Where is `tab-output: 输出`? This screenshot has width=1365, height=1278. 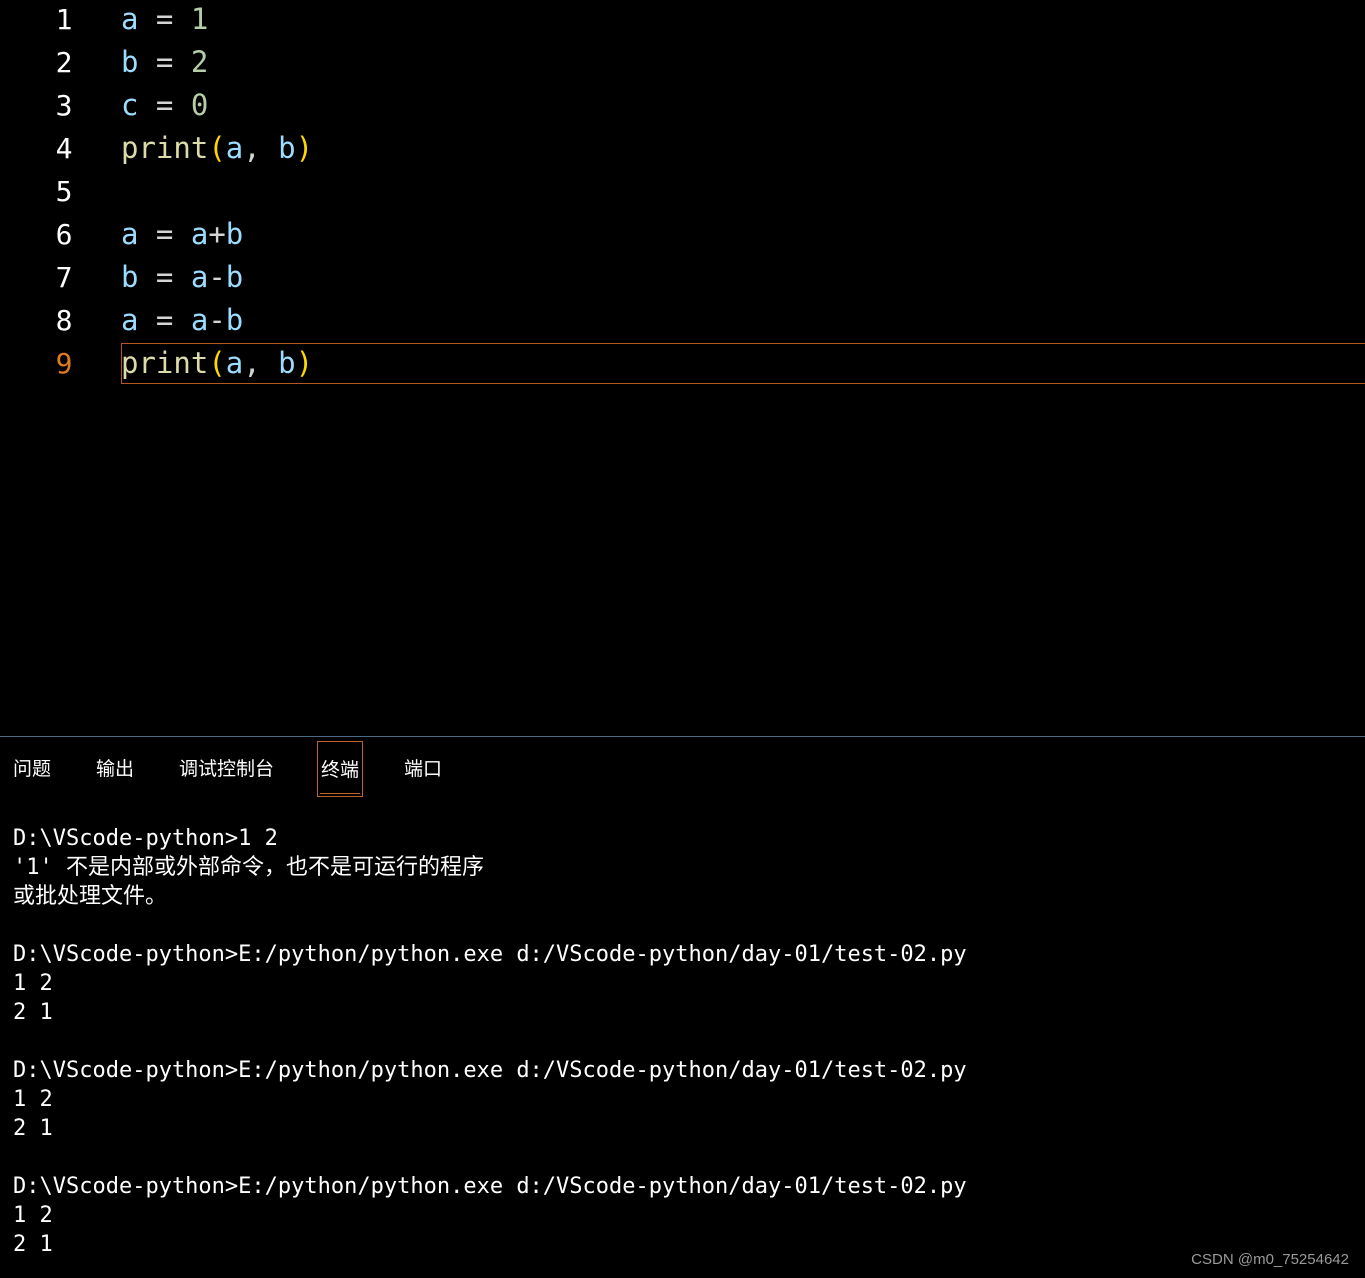 tab-output: 输出 is located at coordinates (115, 769).